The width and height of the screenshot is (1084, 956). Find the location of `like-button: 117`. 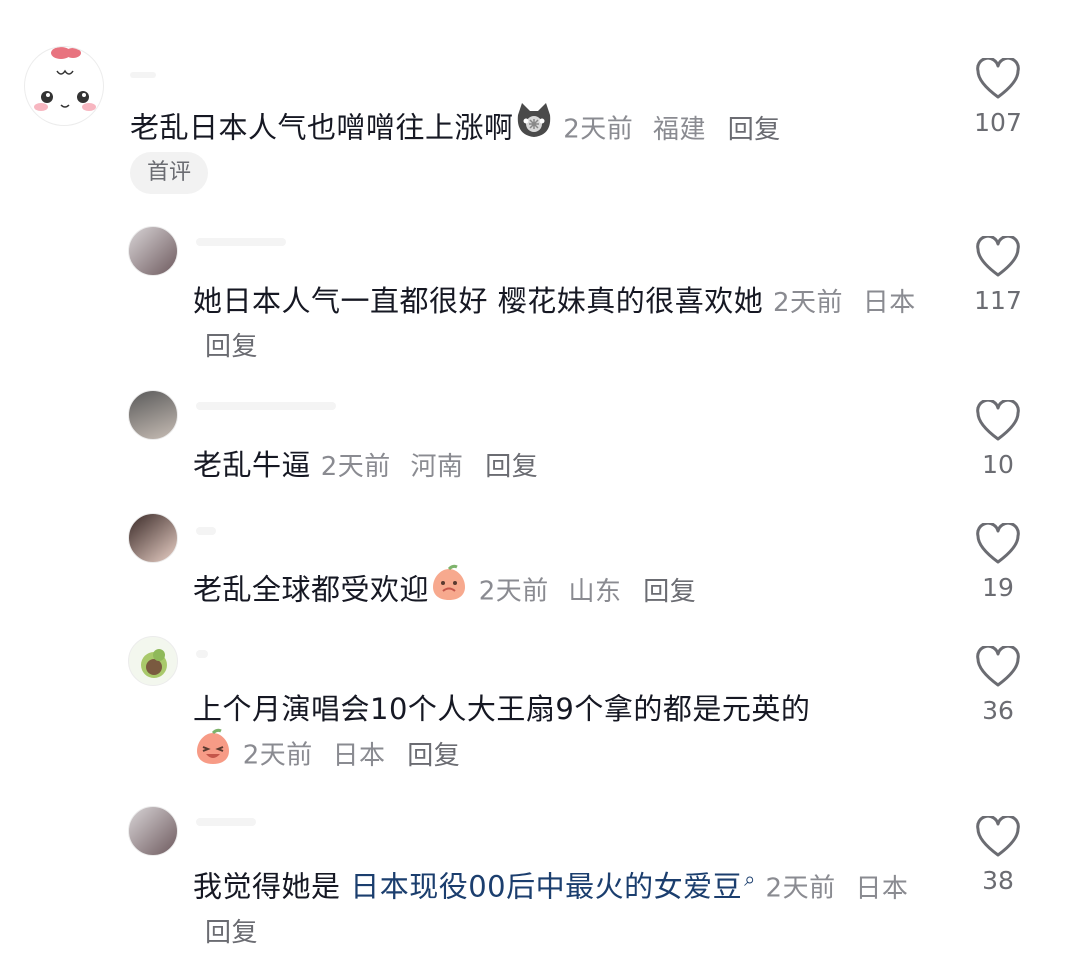

like-button: 117 is located at coordinates (998, 275).